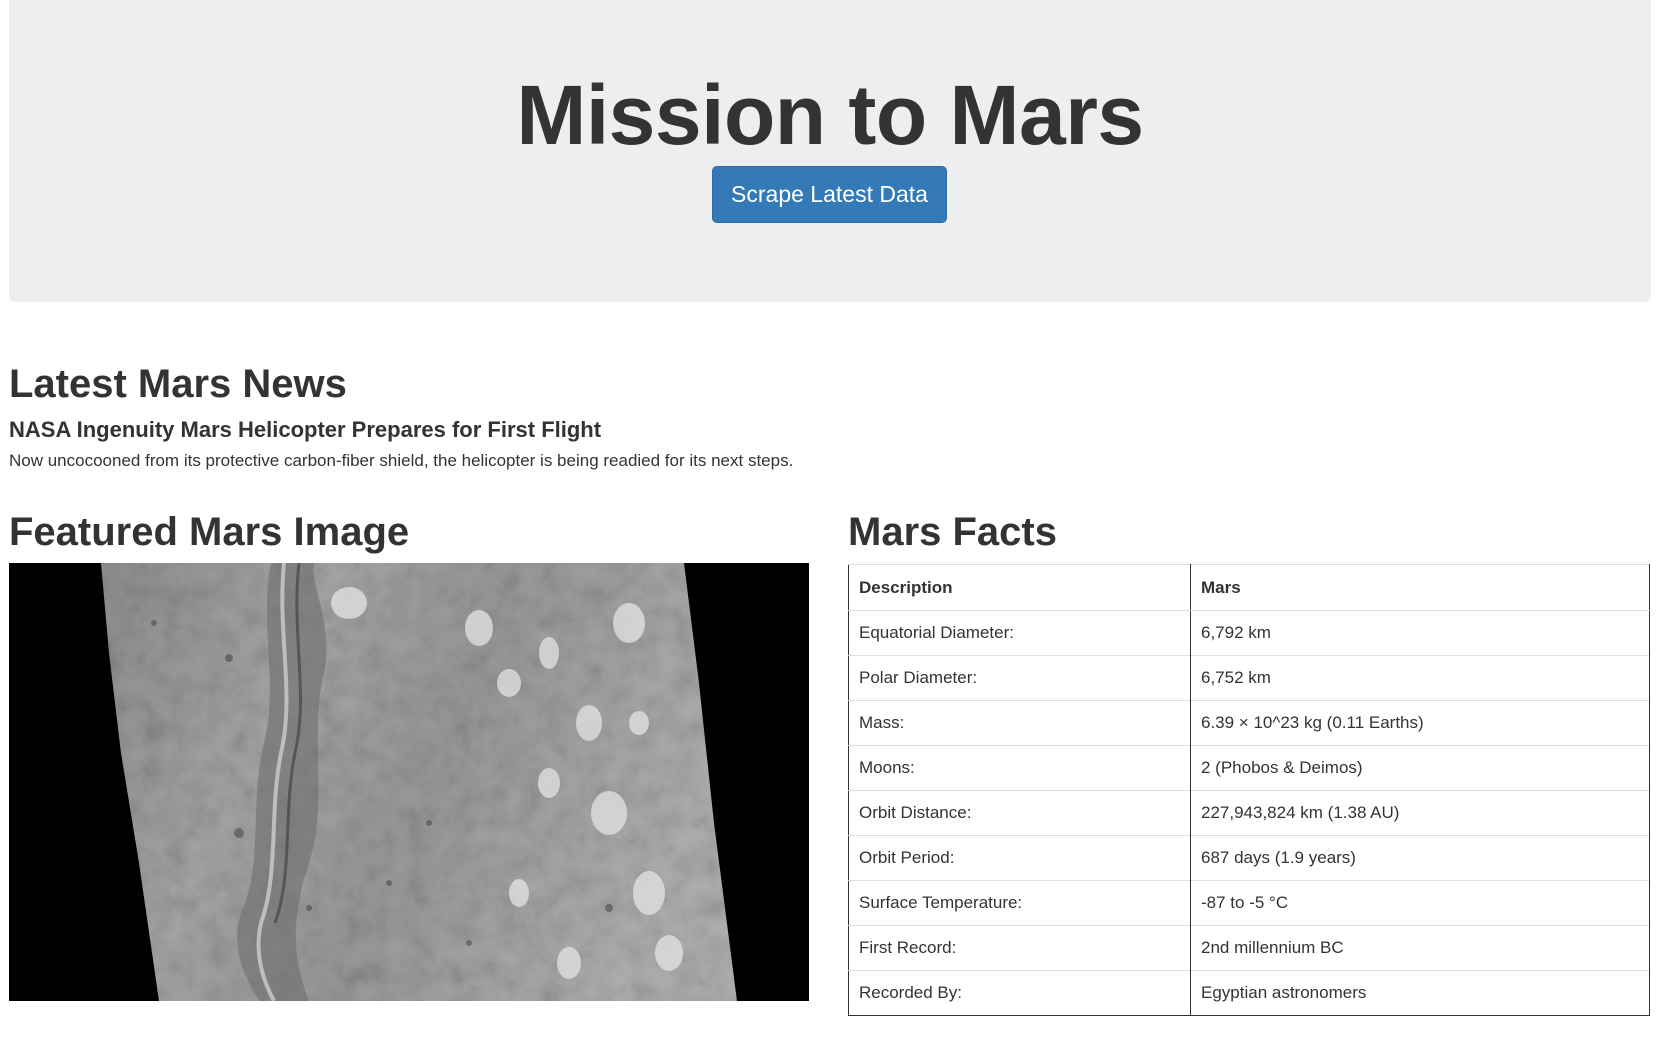  I want to click on table-row: Orbit Distance: 227,943,824 km (1.38 AU), so click(1249, 813).